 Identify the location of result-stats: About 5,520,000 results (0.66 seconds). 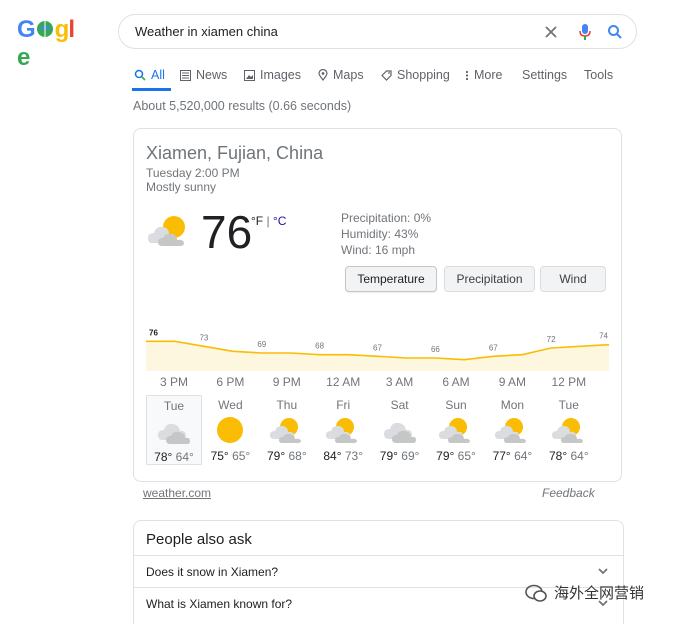
(242, 106).